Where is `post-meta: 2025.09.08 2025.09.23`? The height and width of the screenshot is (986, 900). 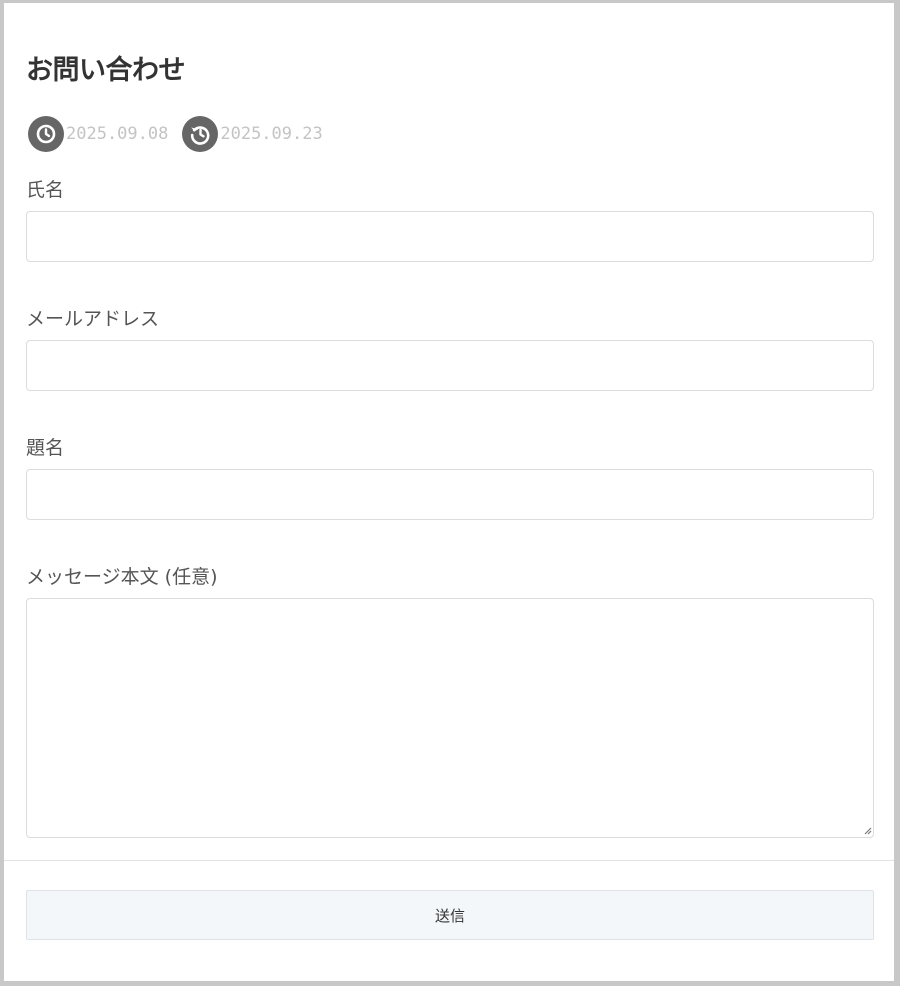 post-meta: 2025.09.08 2025.09.23 is located at coordinates (182, 134).